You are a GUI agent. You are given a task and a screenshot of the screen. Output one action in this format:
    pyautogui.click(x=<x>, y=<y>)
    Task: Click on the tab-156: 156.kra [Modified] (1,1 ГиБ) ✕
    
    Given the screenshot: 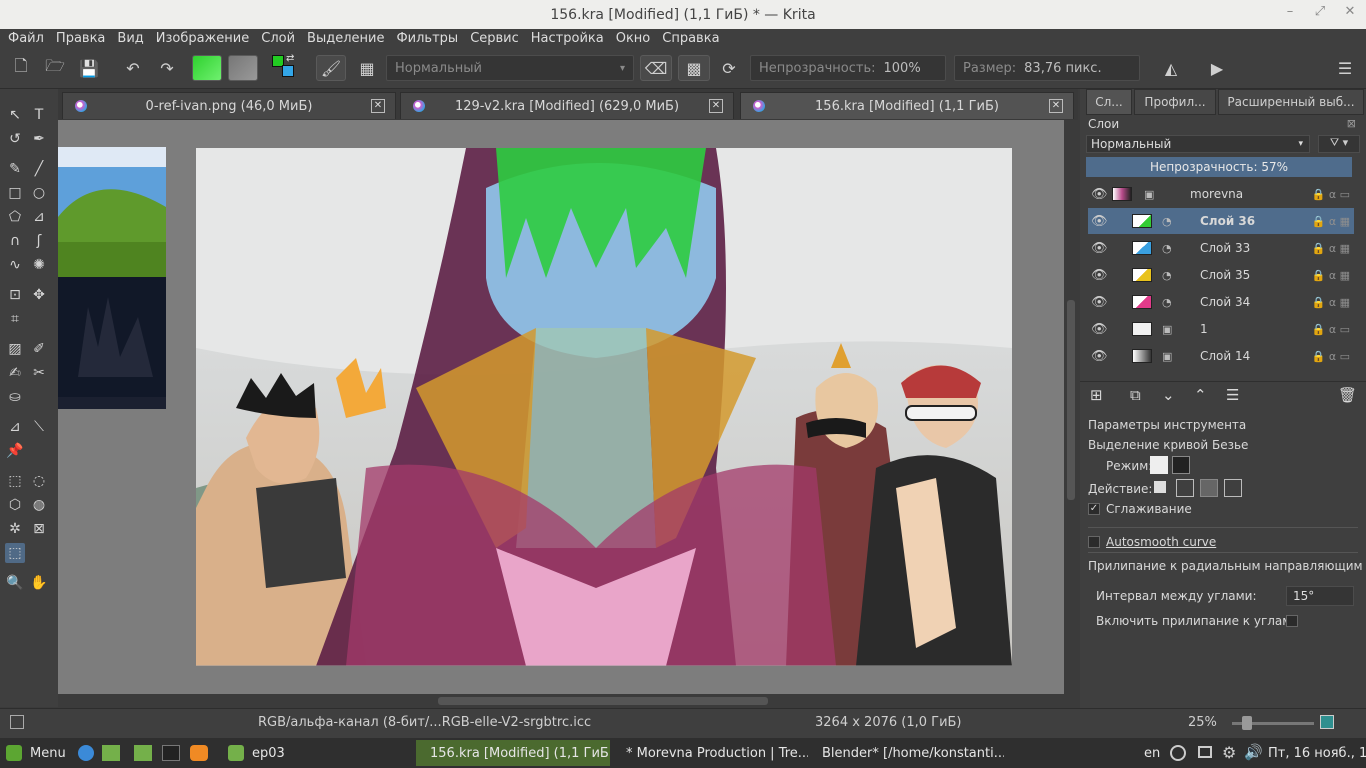 What is the action you would take?
    pyautogui.click(x=907, y=105)
    